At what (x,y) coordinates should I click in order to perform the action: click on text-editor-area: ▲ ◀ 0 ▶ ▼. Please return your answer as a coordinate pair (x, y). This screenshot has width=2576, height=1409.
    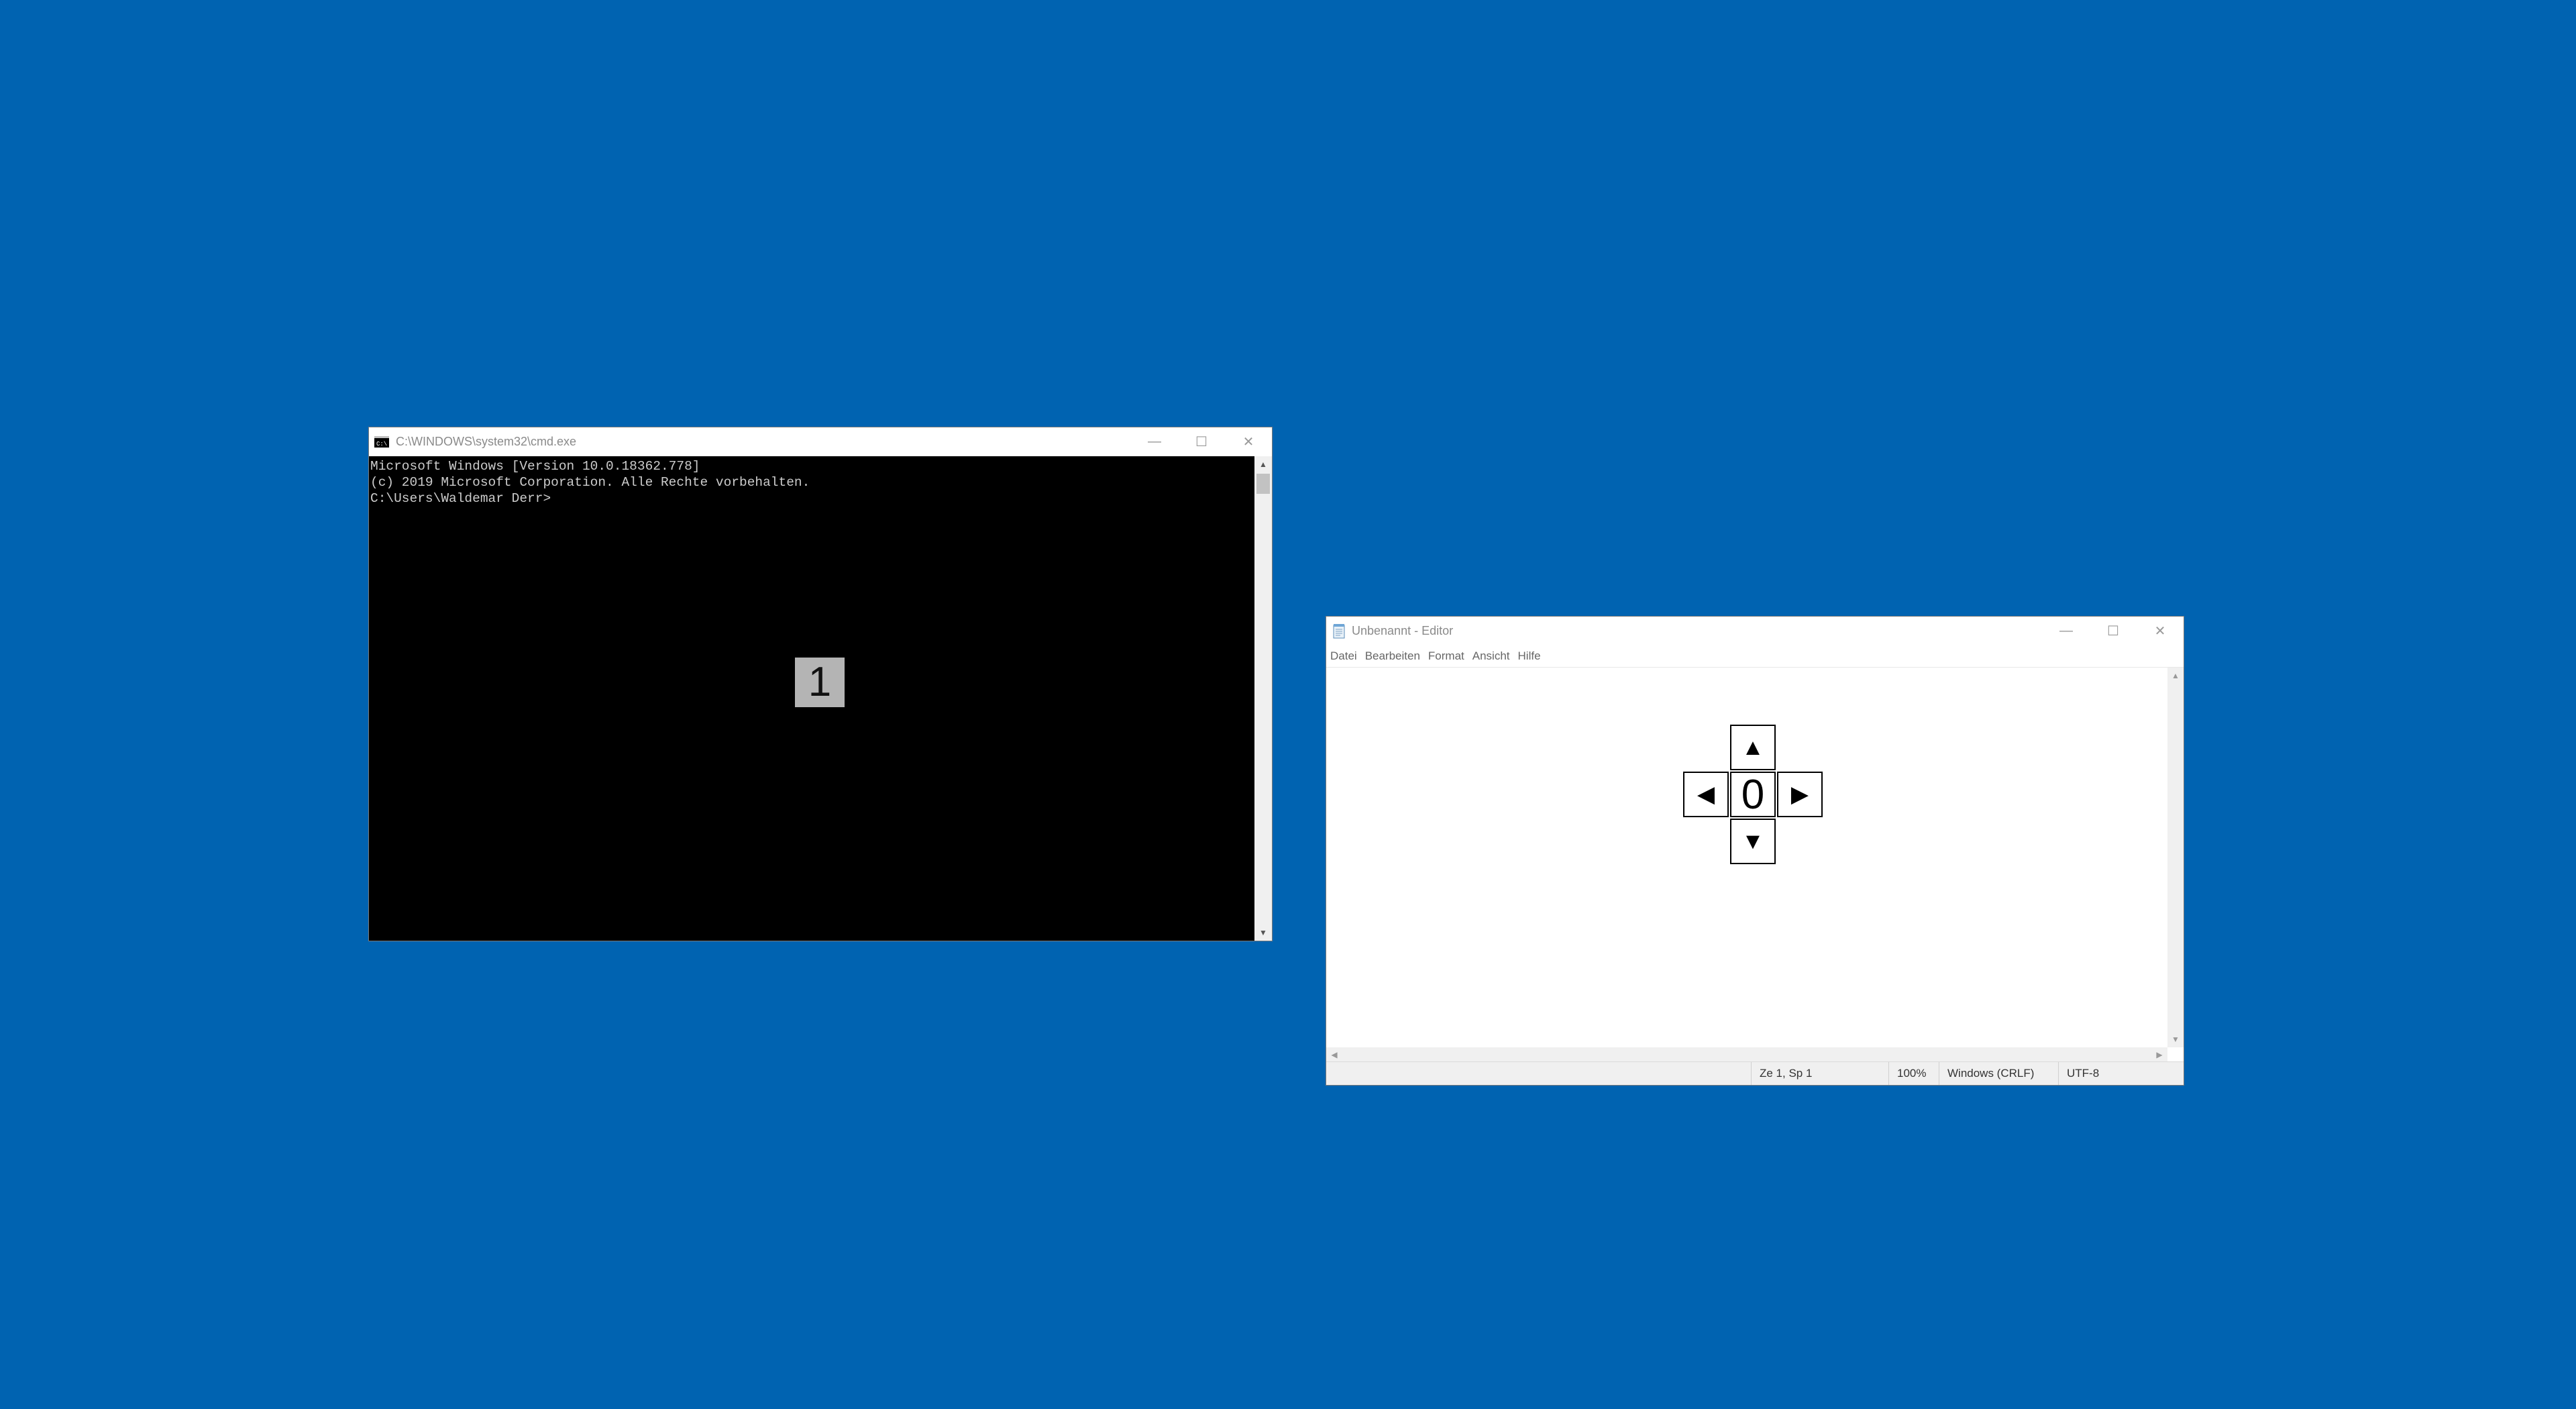
    Looking at the image, I should click on (1746, 857).